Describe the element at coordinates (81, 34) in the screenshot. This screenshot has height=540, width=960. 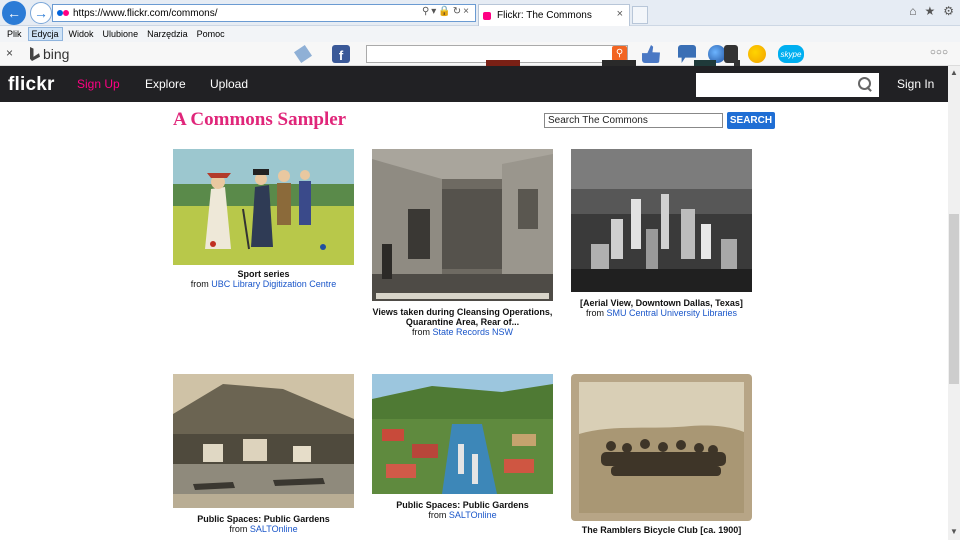
I see `menu-view: Widok` at that location.